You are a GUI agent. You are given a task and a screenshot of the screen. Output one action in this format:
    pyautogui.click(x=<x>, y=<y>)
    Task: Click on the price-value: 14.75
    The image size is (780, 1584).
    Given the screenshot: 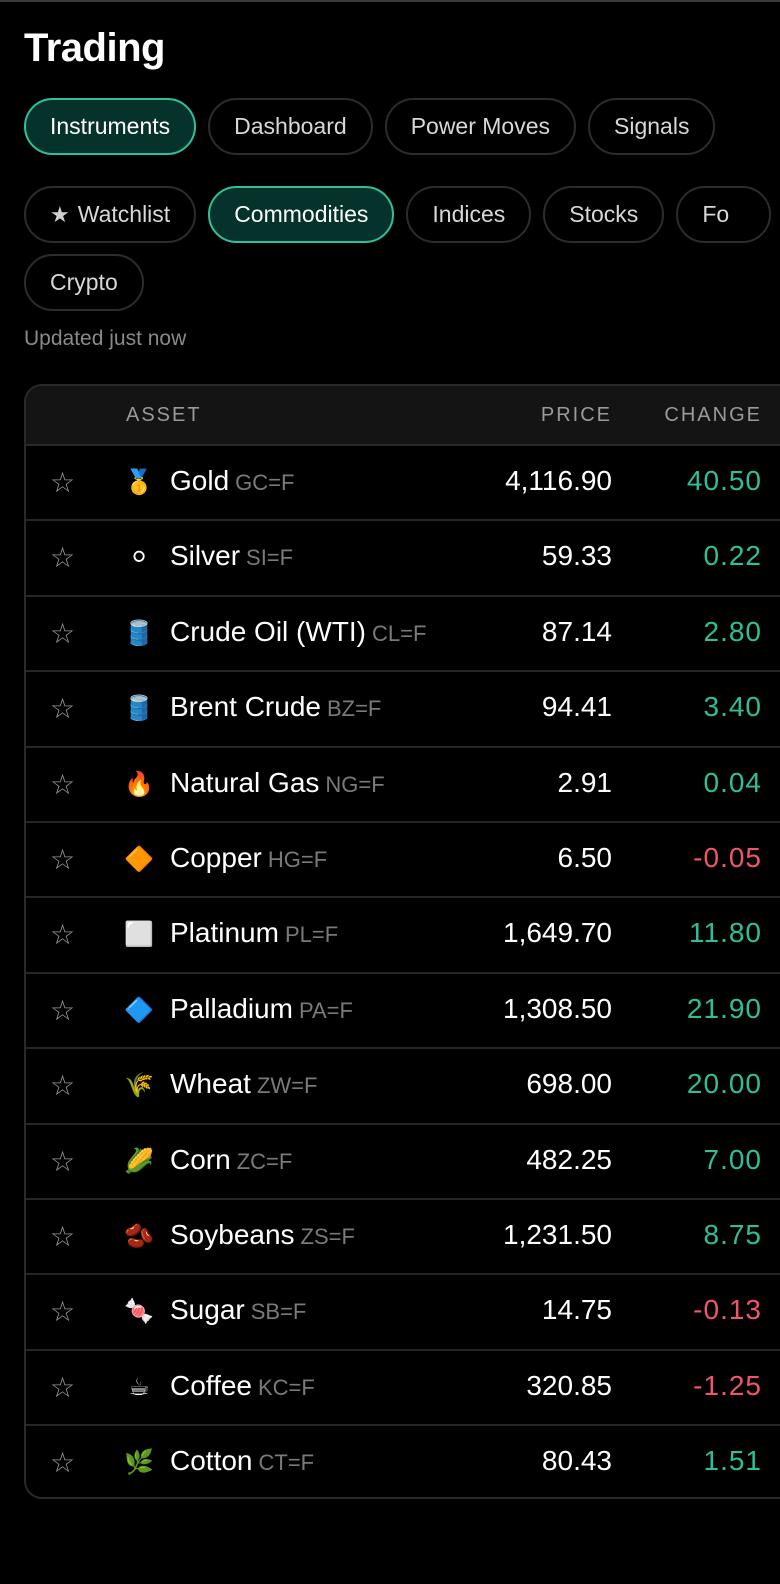 What is the action you would take?
    pyautogui.click(x=576, y=1310)
    